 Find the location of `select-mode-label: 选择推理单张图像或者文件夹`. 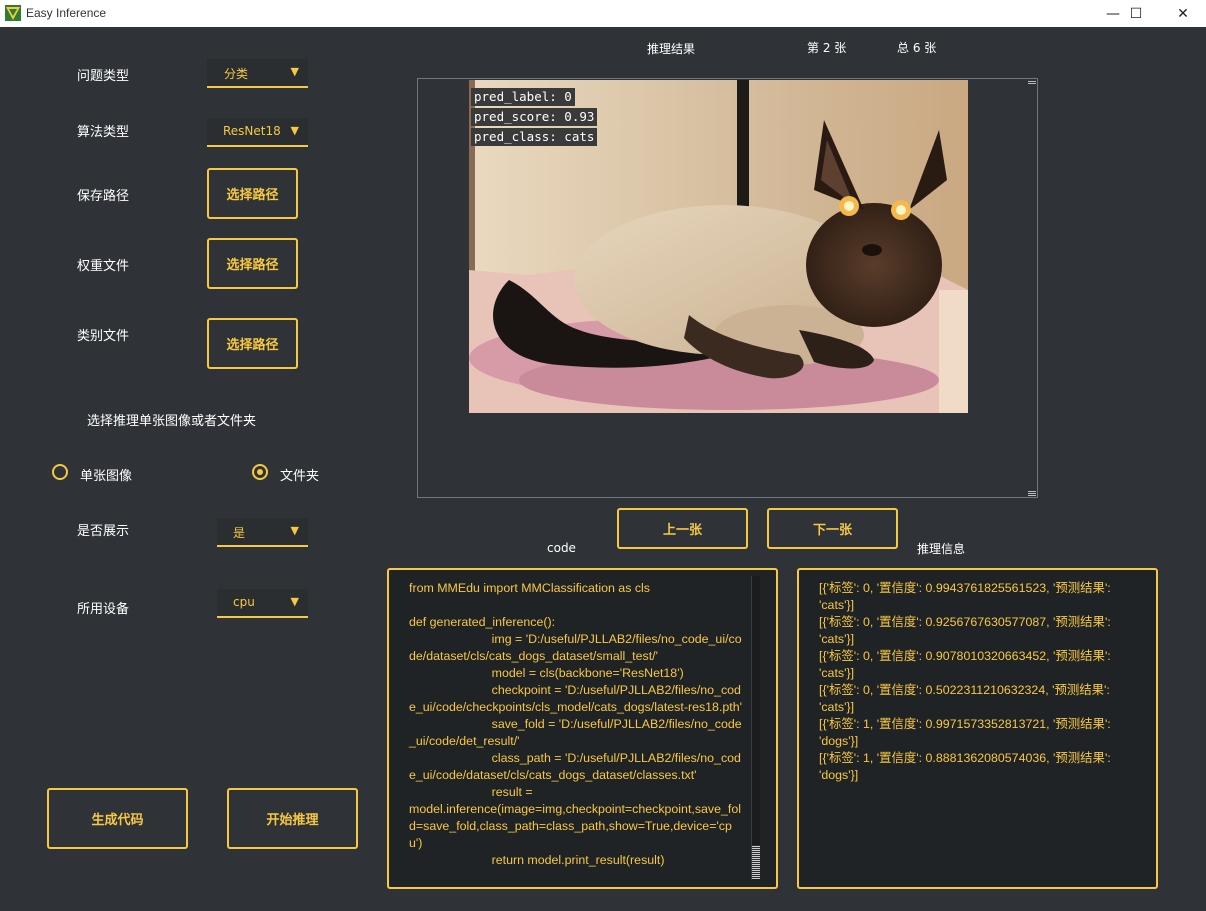

select-mode-label: 选择推理单张图像或者文件夹 is located at coordinates (172, 421).